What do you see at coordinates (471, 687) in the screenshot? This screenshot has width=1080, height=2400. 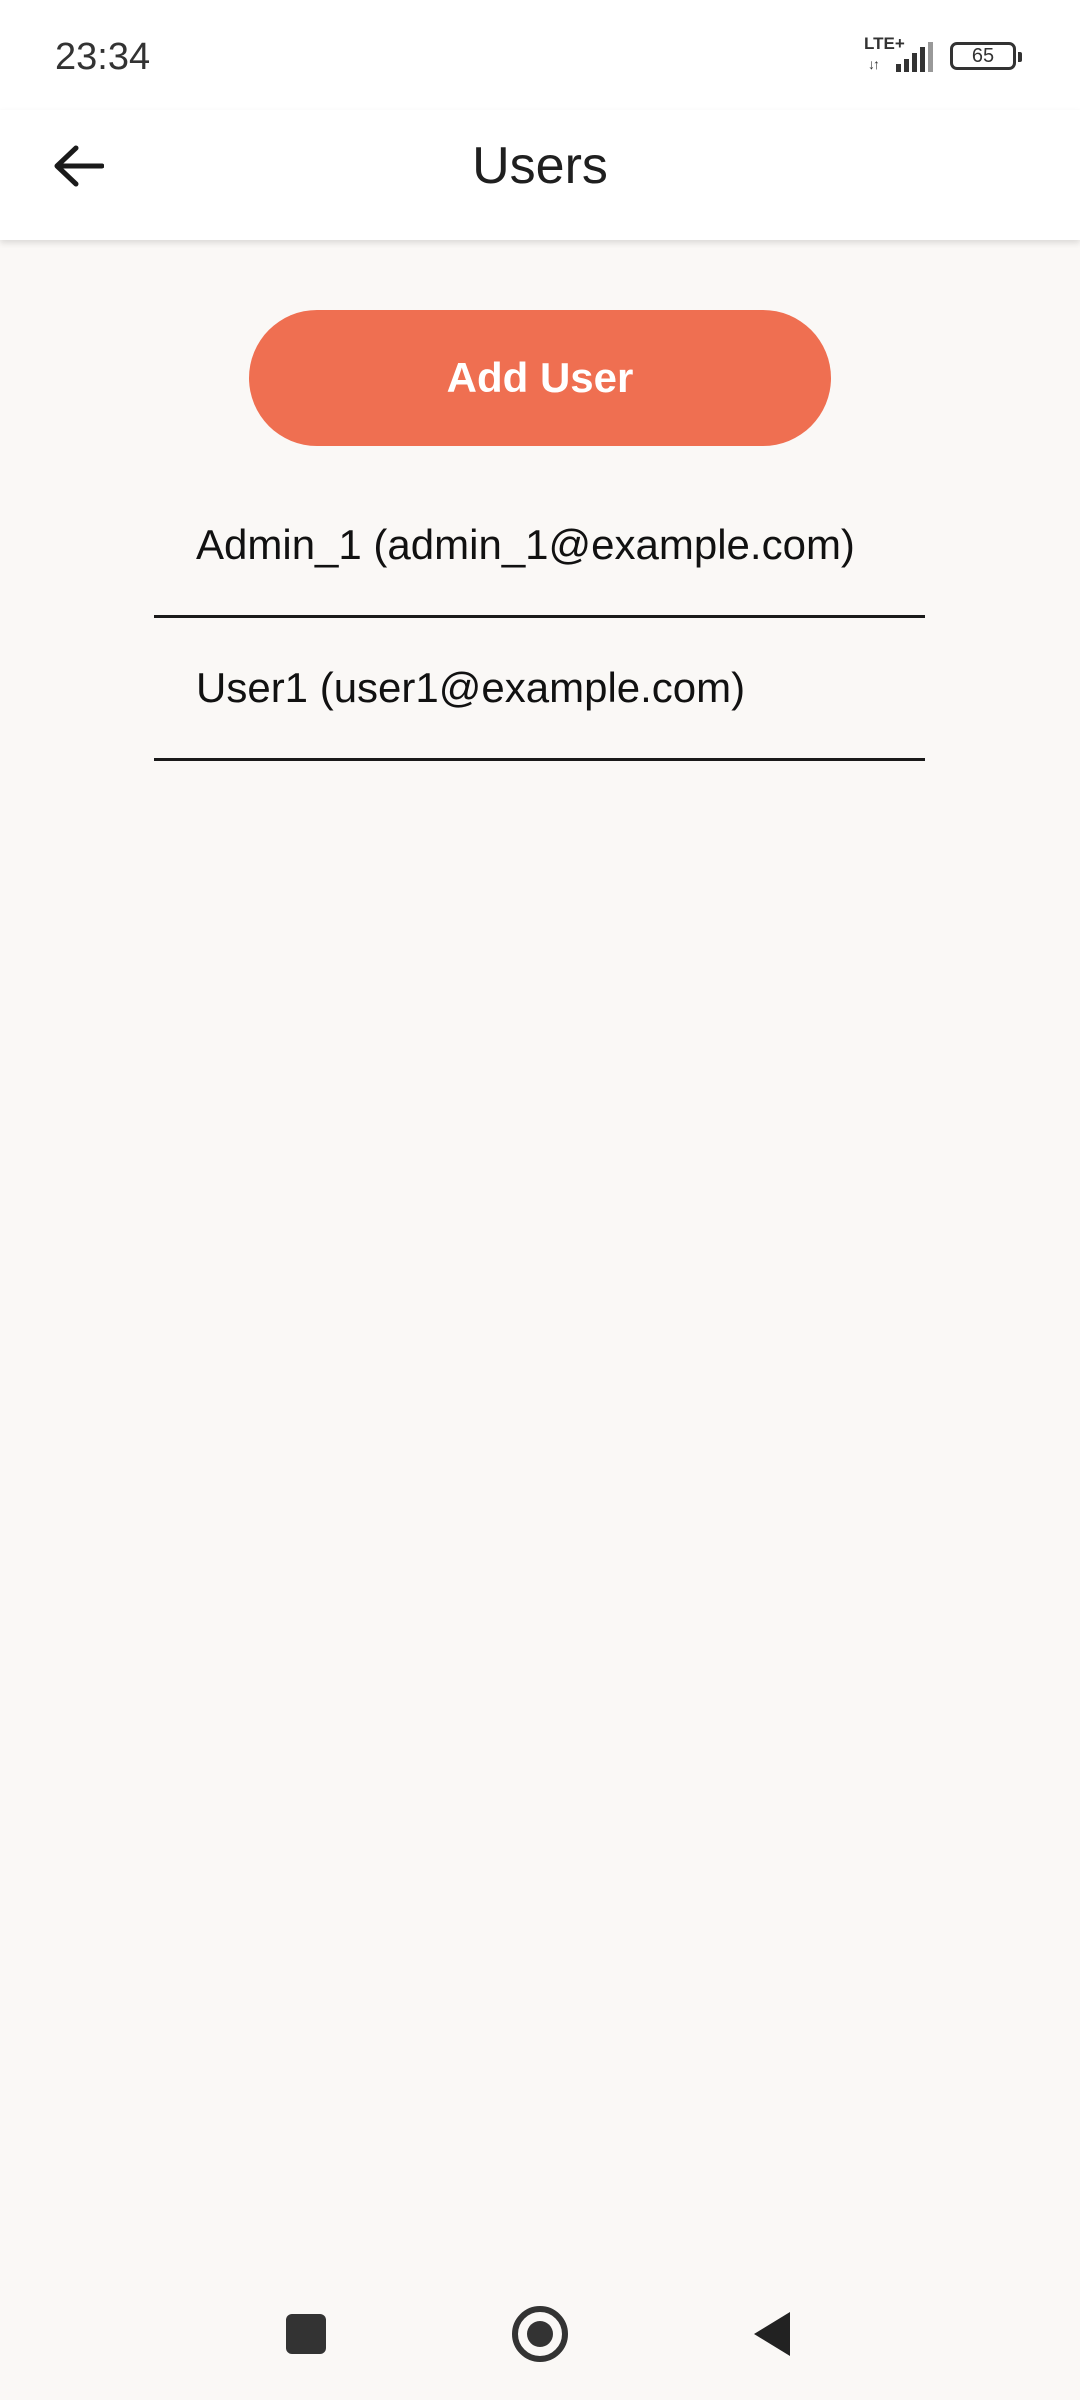 I see `user-label: User1 (user1@example.com)` at bounding box center [471, 687].